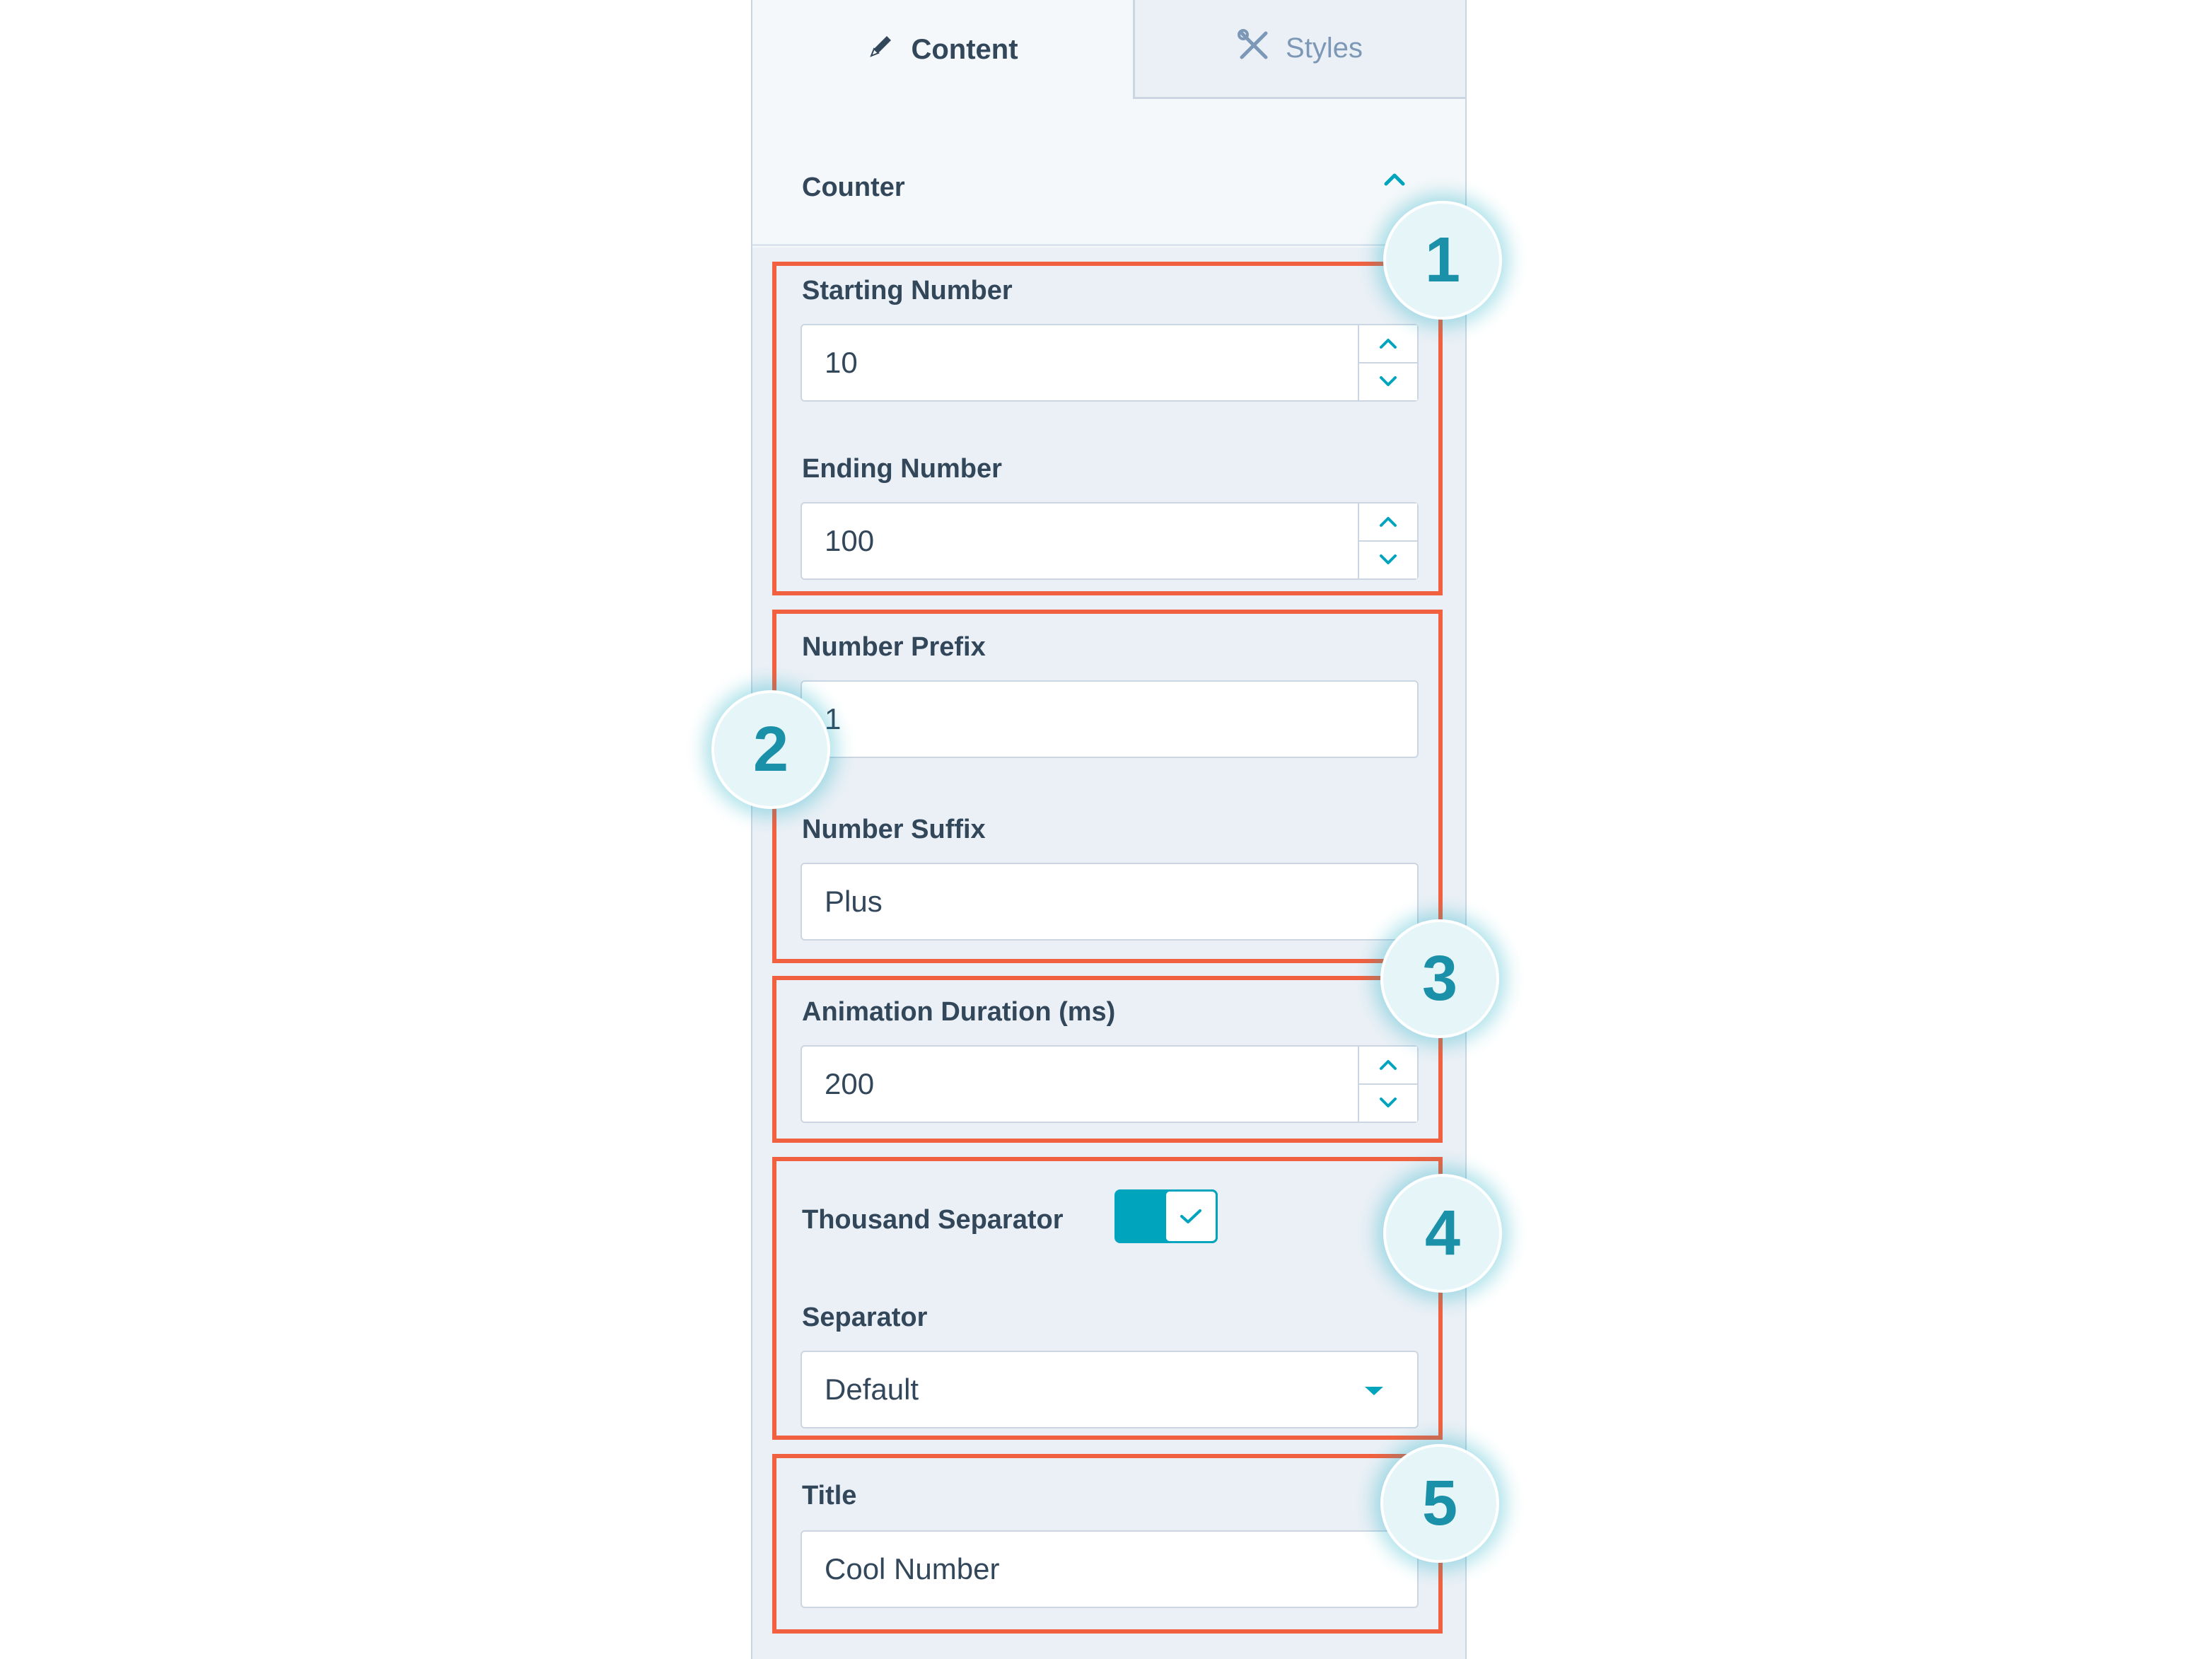  Describe the element at coordinates (1442, 260) in the screenshot. I see `callout-badge-1: 1` at that location.